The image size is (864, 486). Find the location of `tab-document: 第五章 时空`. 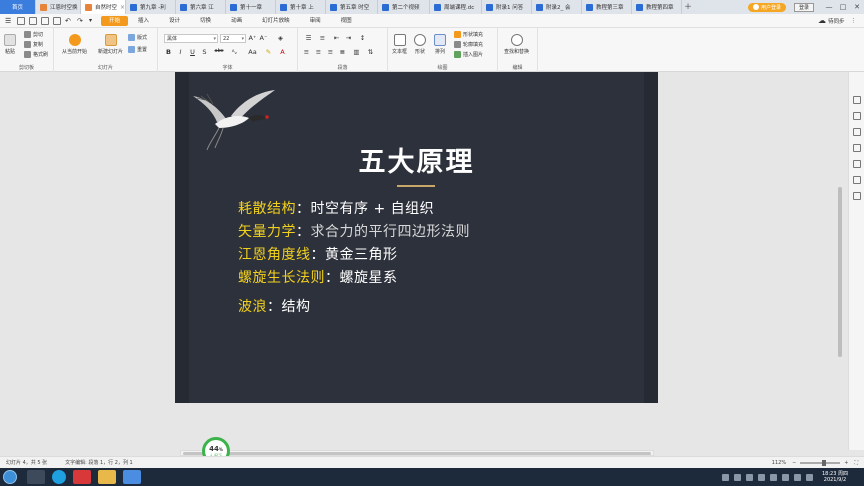

tab-document: 第五章 时空 is located at coordinates (352, 7).